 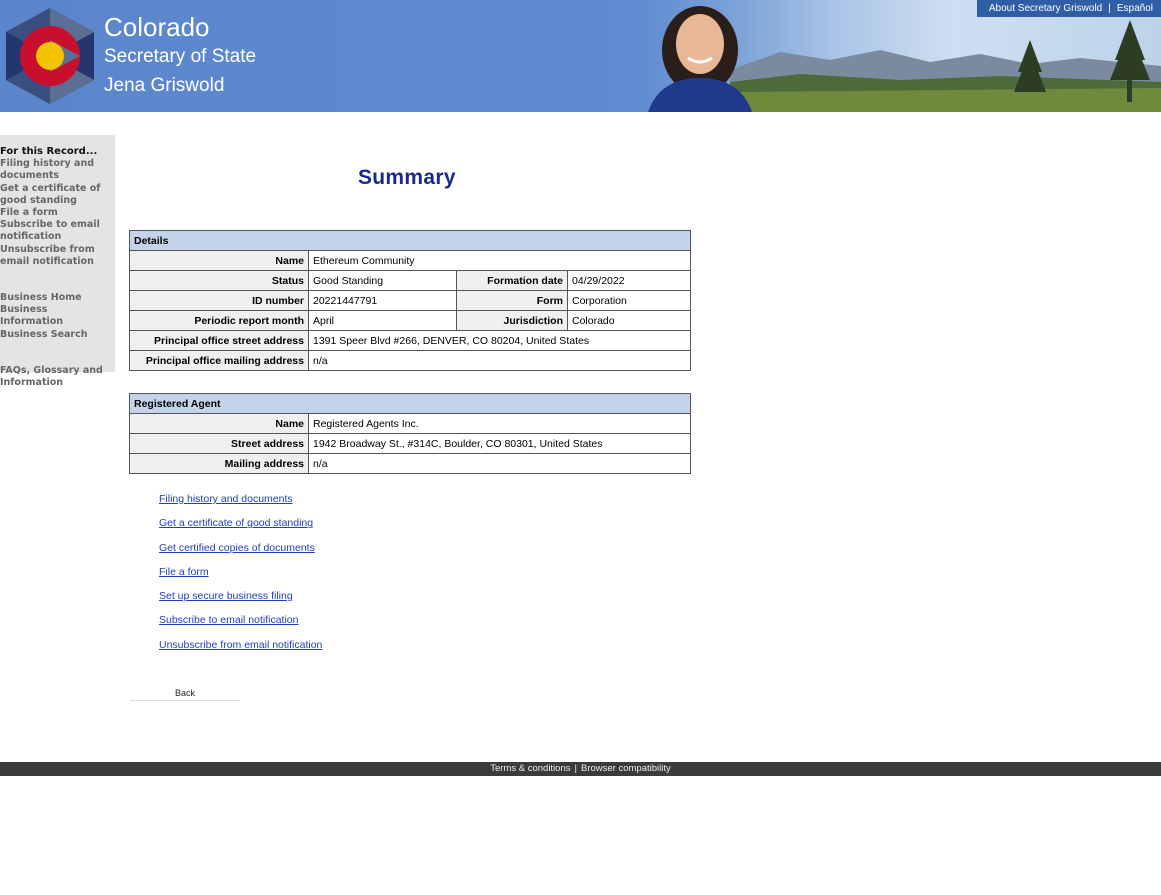 What do you see at coordinates (1045, 8) in the screenshot?
I see `about-secretary-link: About Secretary Griswold` at bounding box center [1045, 8].